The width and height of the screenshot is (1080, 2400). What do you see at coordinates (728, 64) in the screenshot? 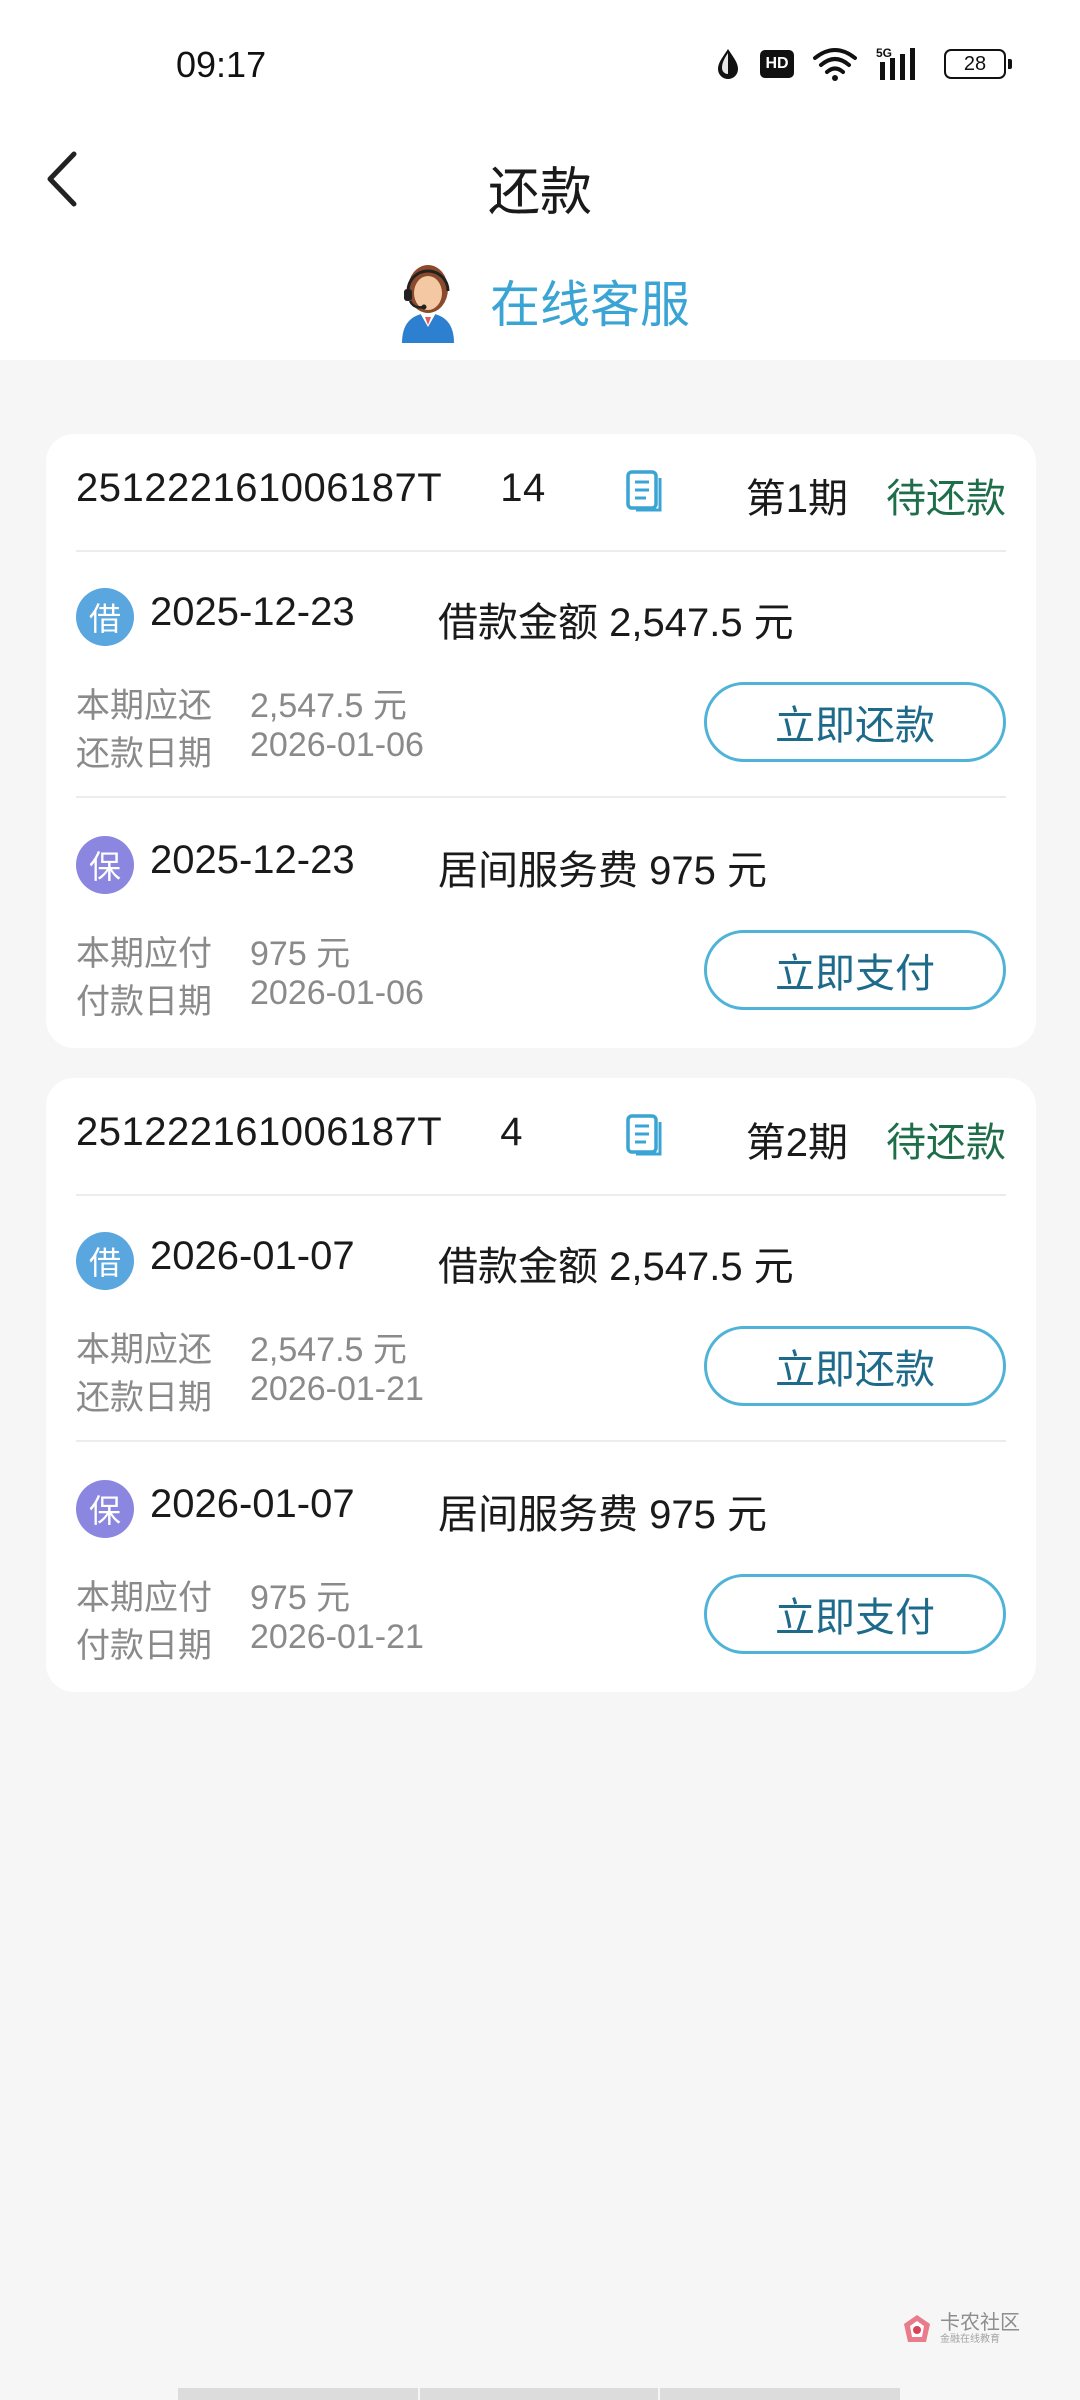
I see `data-saver-icon` at bounding box center [728, 64].